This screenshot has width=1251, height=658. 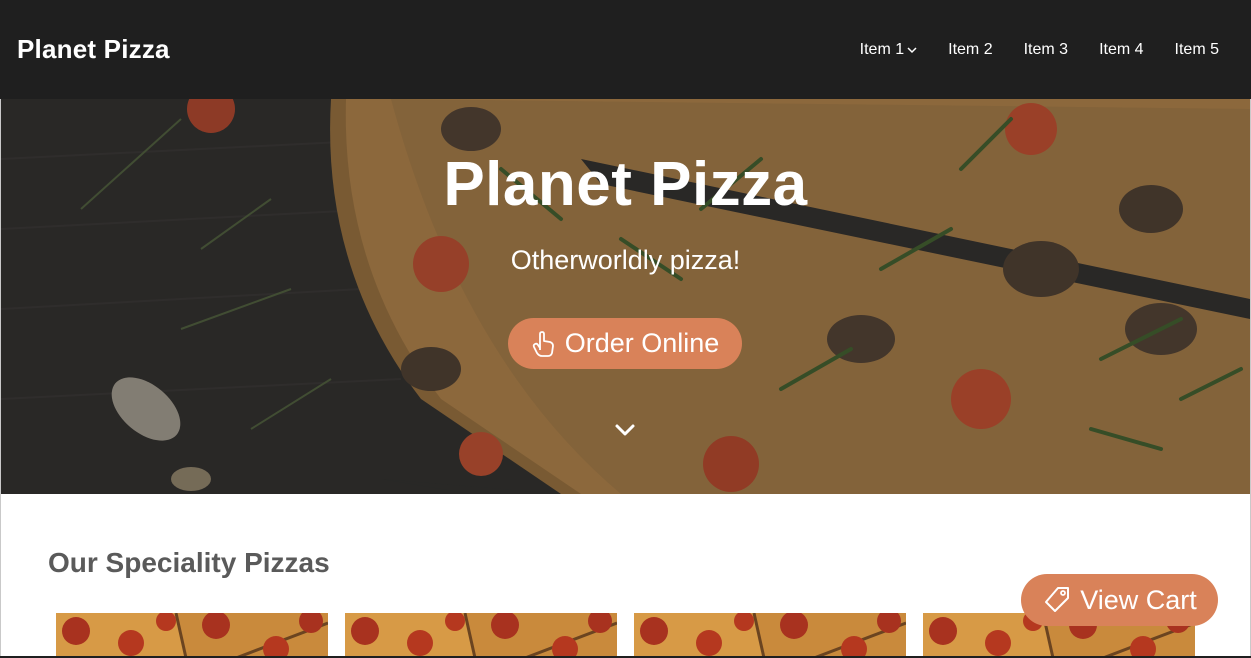 I want to click on nav-item-5: Item 5, so click(x=1197, y=50).